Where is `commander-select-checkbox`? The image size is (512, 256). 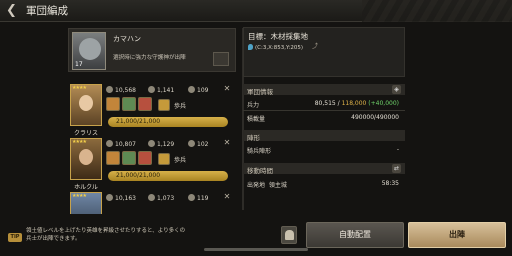
commander-select-checkbox is located at coordinates (221, 59).